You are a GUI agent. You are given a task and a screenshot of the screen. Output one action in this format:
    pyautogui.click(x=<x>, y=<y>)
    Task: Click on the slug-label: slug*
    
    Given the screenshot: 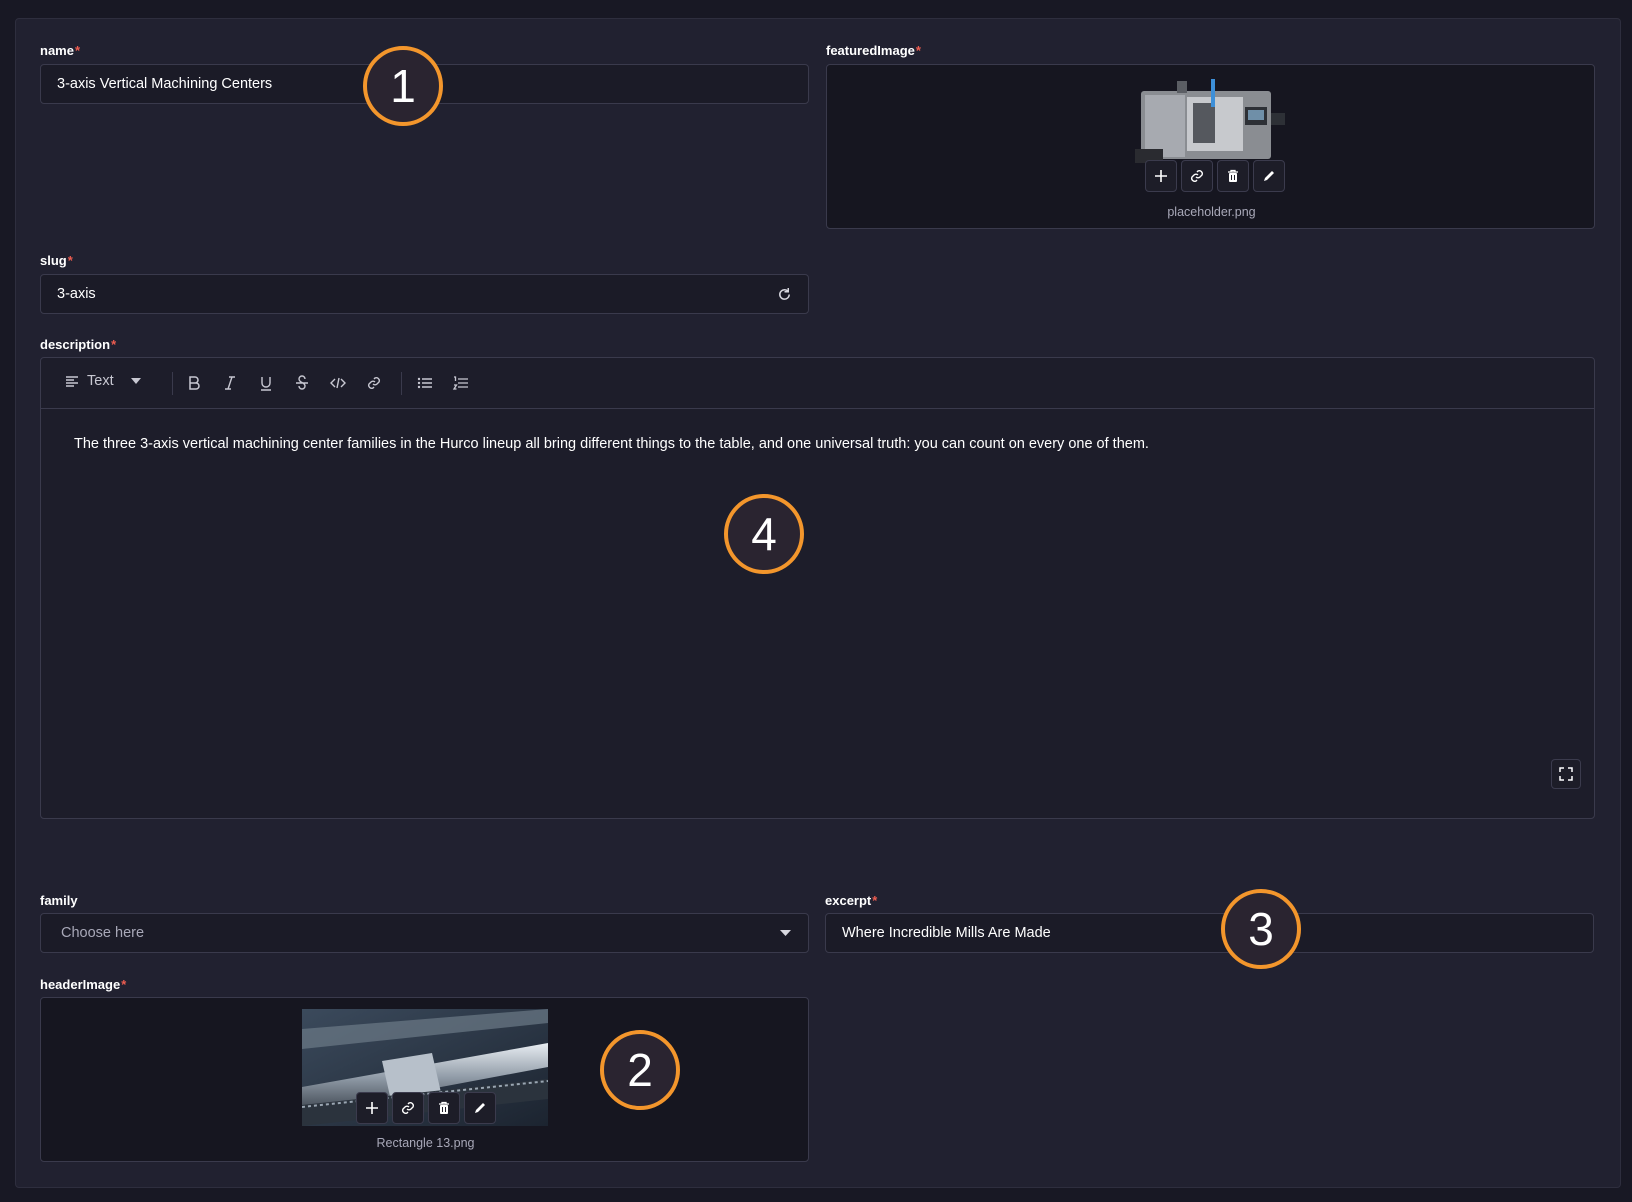 What is the action you would take?
    pyautogui.click(x=56, y=260)
    